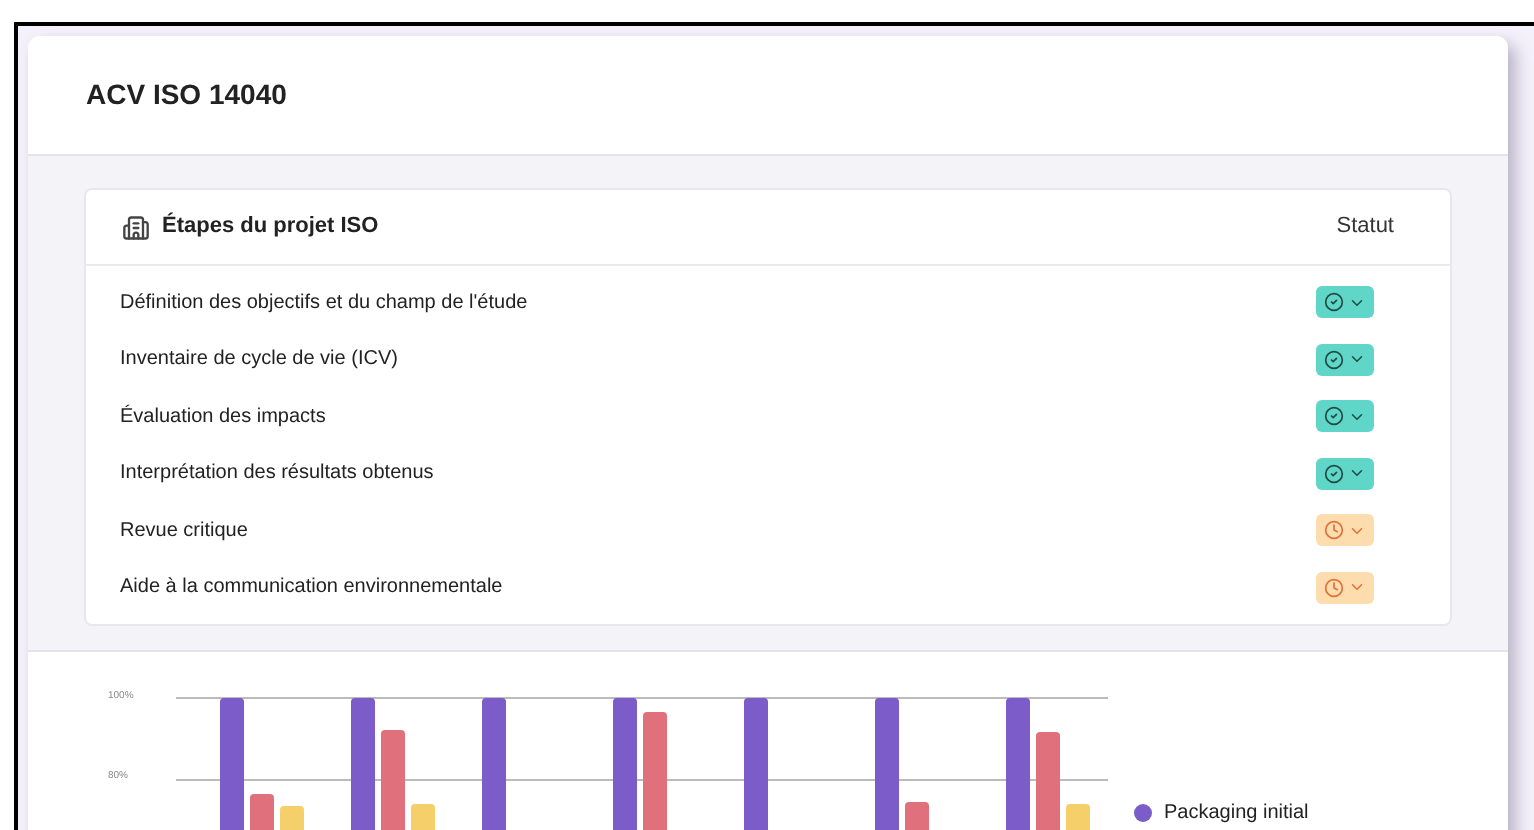  I want to click on step-label: Revue critique, so click(184, 531).